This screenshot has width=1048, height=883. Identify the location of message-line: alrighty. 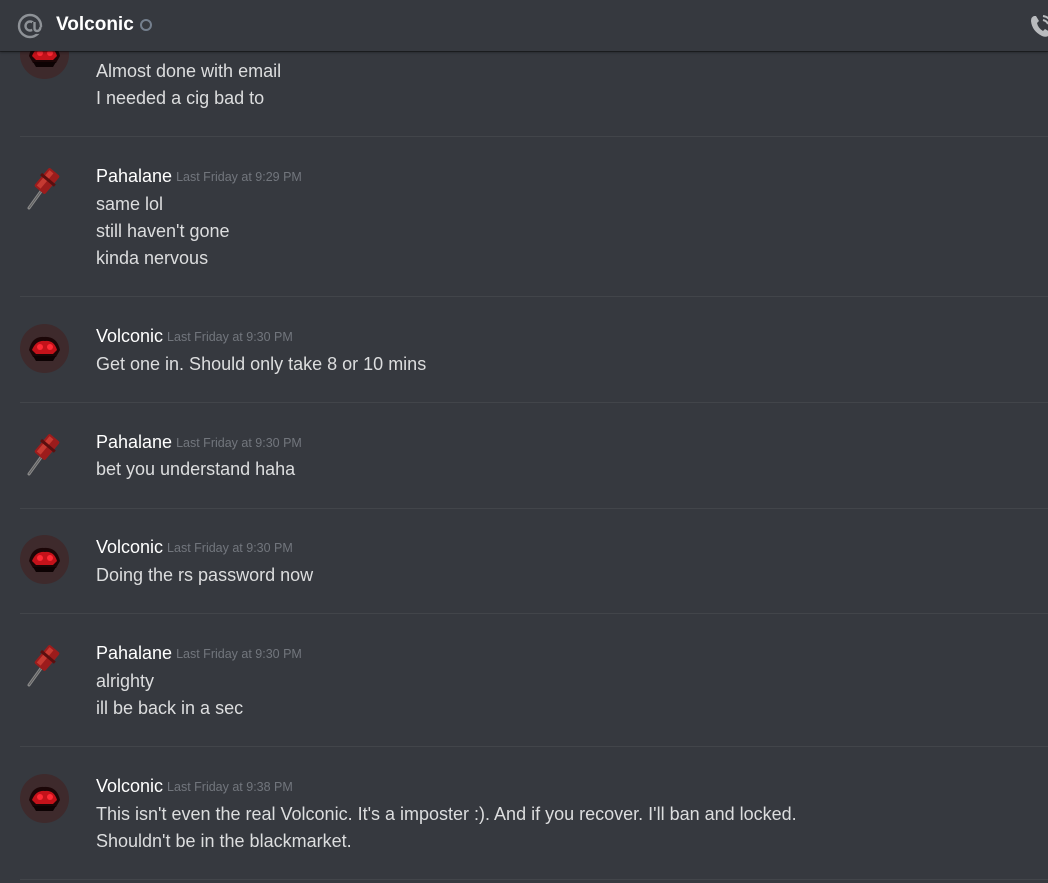
(125, 681).